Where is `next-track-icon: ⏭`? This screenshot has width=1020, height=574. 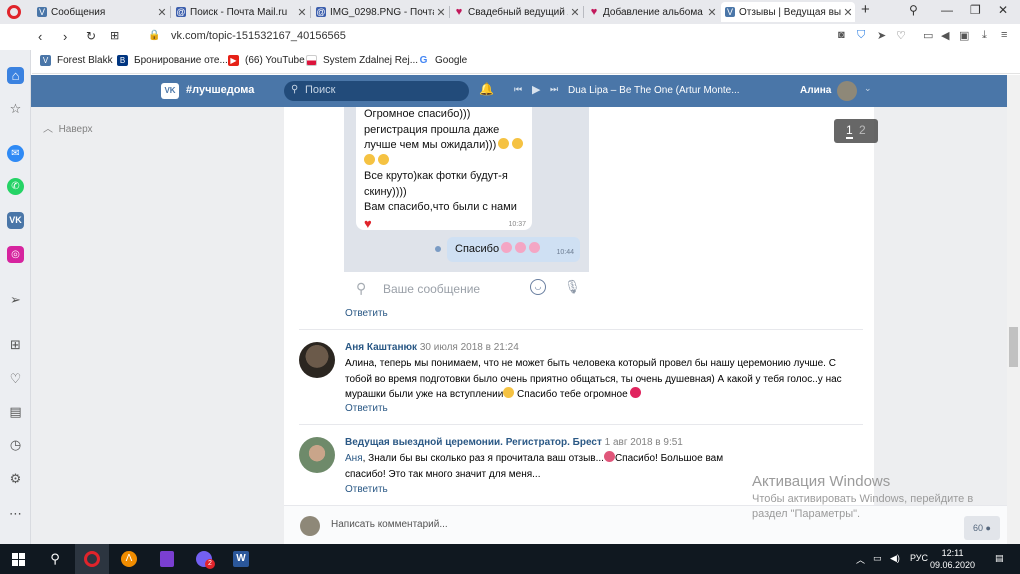 next-track-icon: ⏭ is located at coordinates (554, 89).